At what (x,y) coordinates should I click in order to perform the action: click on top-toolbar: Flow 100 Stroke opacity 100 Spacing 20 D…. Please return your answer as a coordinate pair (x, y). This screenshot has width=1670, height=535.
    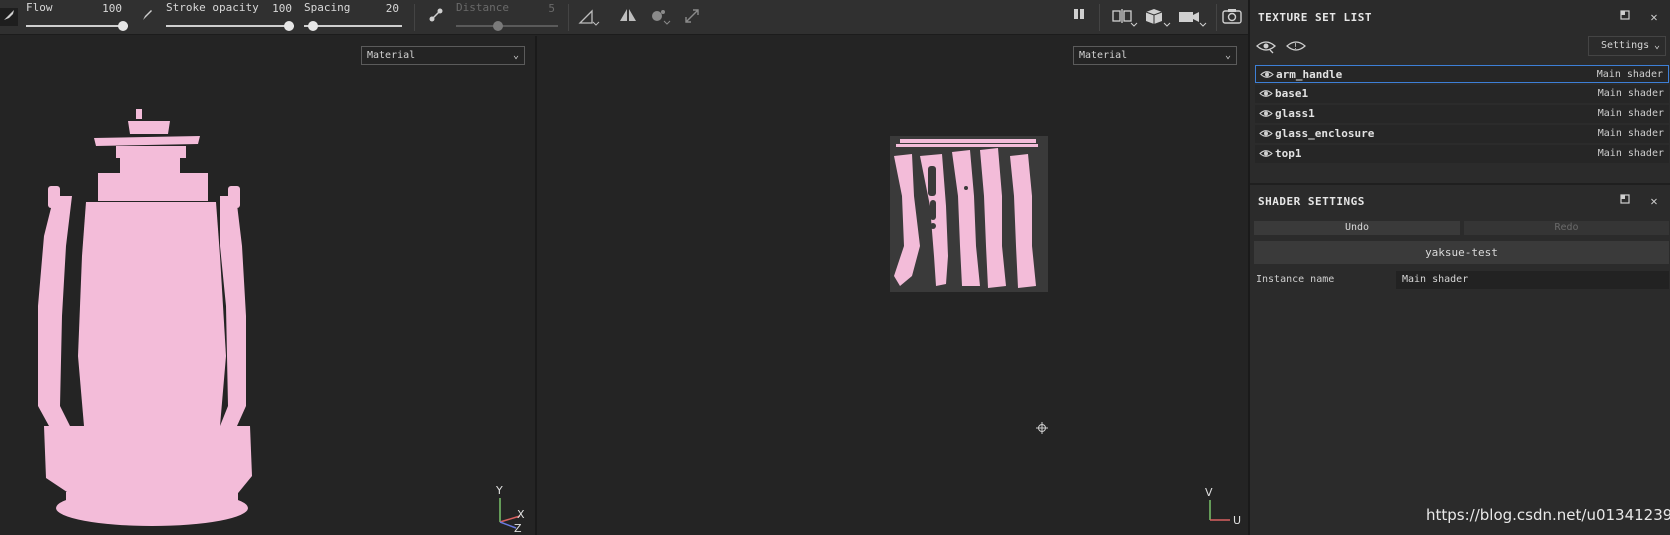
    Looking at the image, I should click on (624, 17).